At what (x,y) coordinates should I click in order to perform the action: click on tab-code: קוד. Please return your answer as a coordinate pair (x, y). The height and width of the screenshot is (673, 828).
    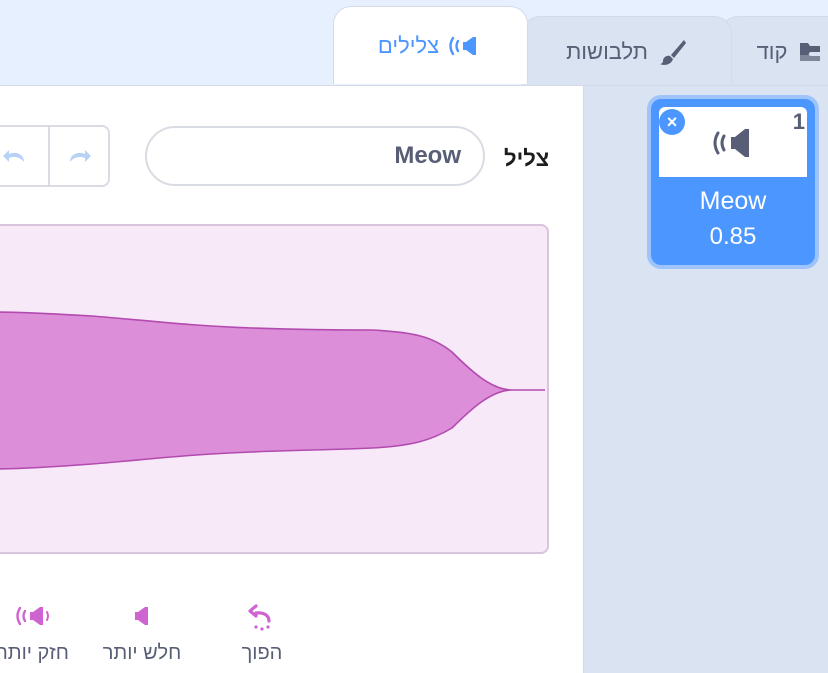
    Looking at the image, I should click on (774, 51).